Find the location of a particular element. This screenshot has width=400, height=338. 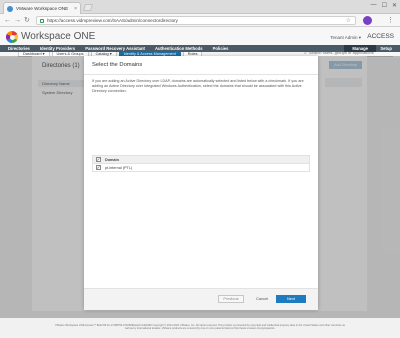

column-header-domain: Domain is located at coordinates (112, 159).